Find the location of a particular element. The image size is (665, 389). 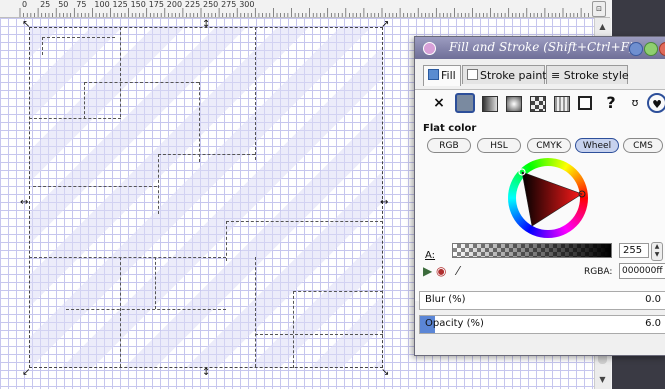

stroke-paint-indicator is located at coordinates (472, 74).